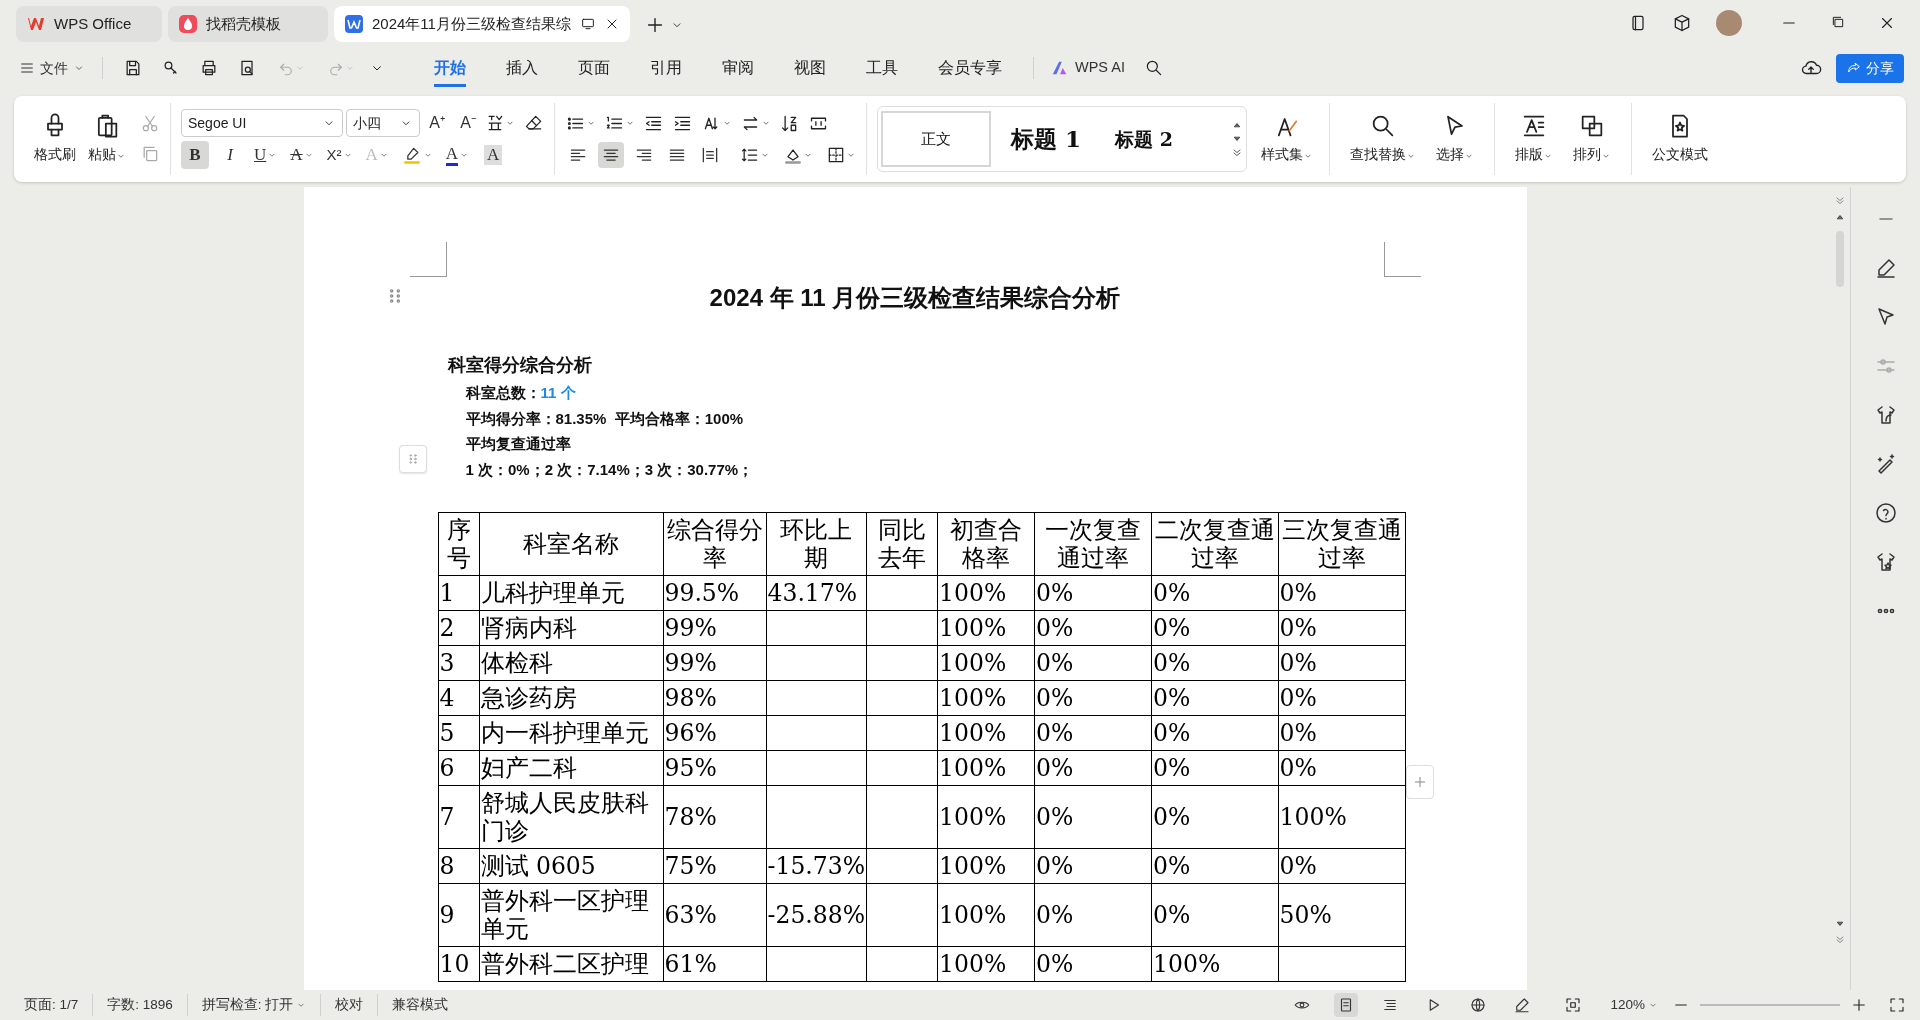 The image size is (1920, 1020). What do you see at coordinates (266, 155) in the screenshot?
I see `underline-button: U` at bounding box center [266, 155].